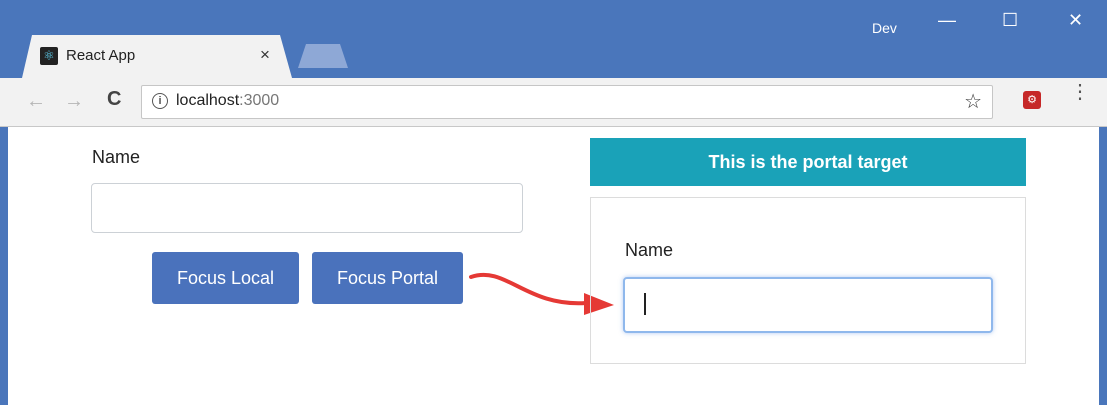 The width and height of the screenshot is (1107, 405). I want to click on profile-label: Dev, so click(884, 28).